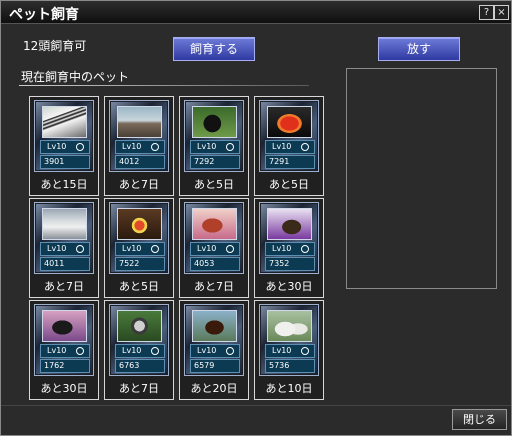 Image resolution: width=512 pixels, height=436 pixels. I want to click on pet-days-remaining: あと10日, so click(289, 388).